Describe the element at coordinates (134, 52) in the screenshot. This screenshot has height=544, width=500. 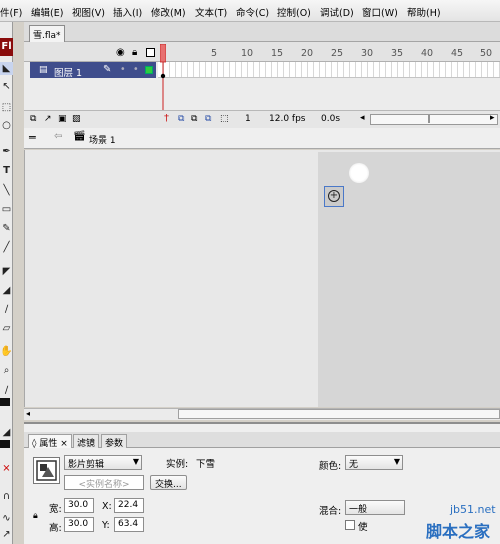
I see `lock-all-layers-icon: 🔒︎` at that location.